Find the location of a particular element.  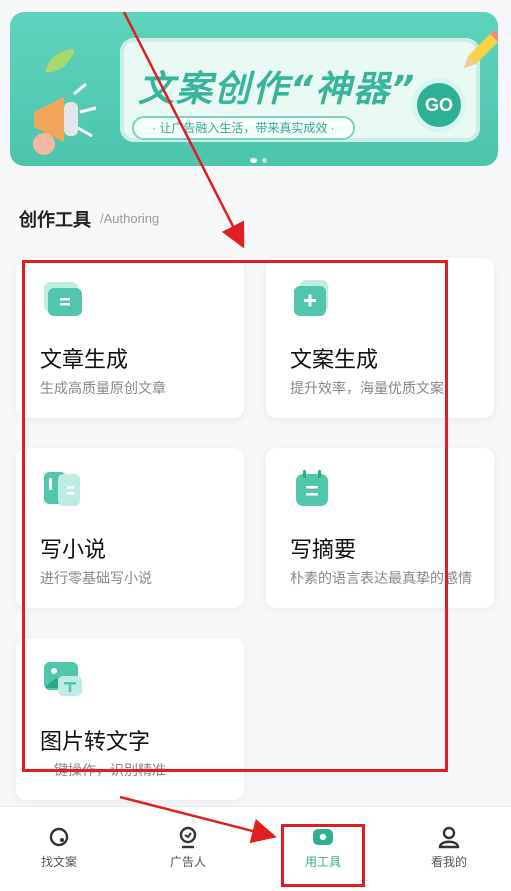

tool-card-summary: 写摘要 朴素的语言表达最真挚的感情 is located at coordinates (380, 528).